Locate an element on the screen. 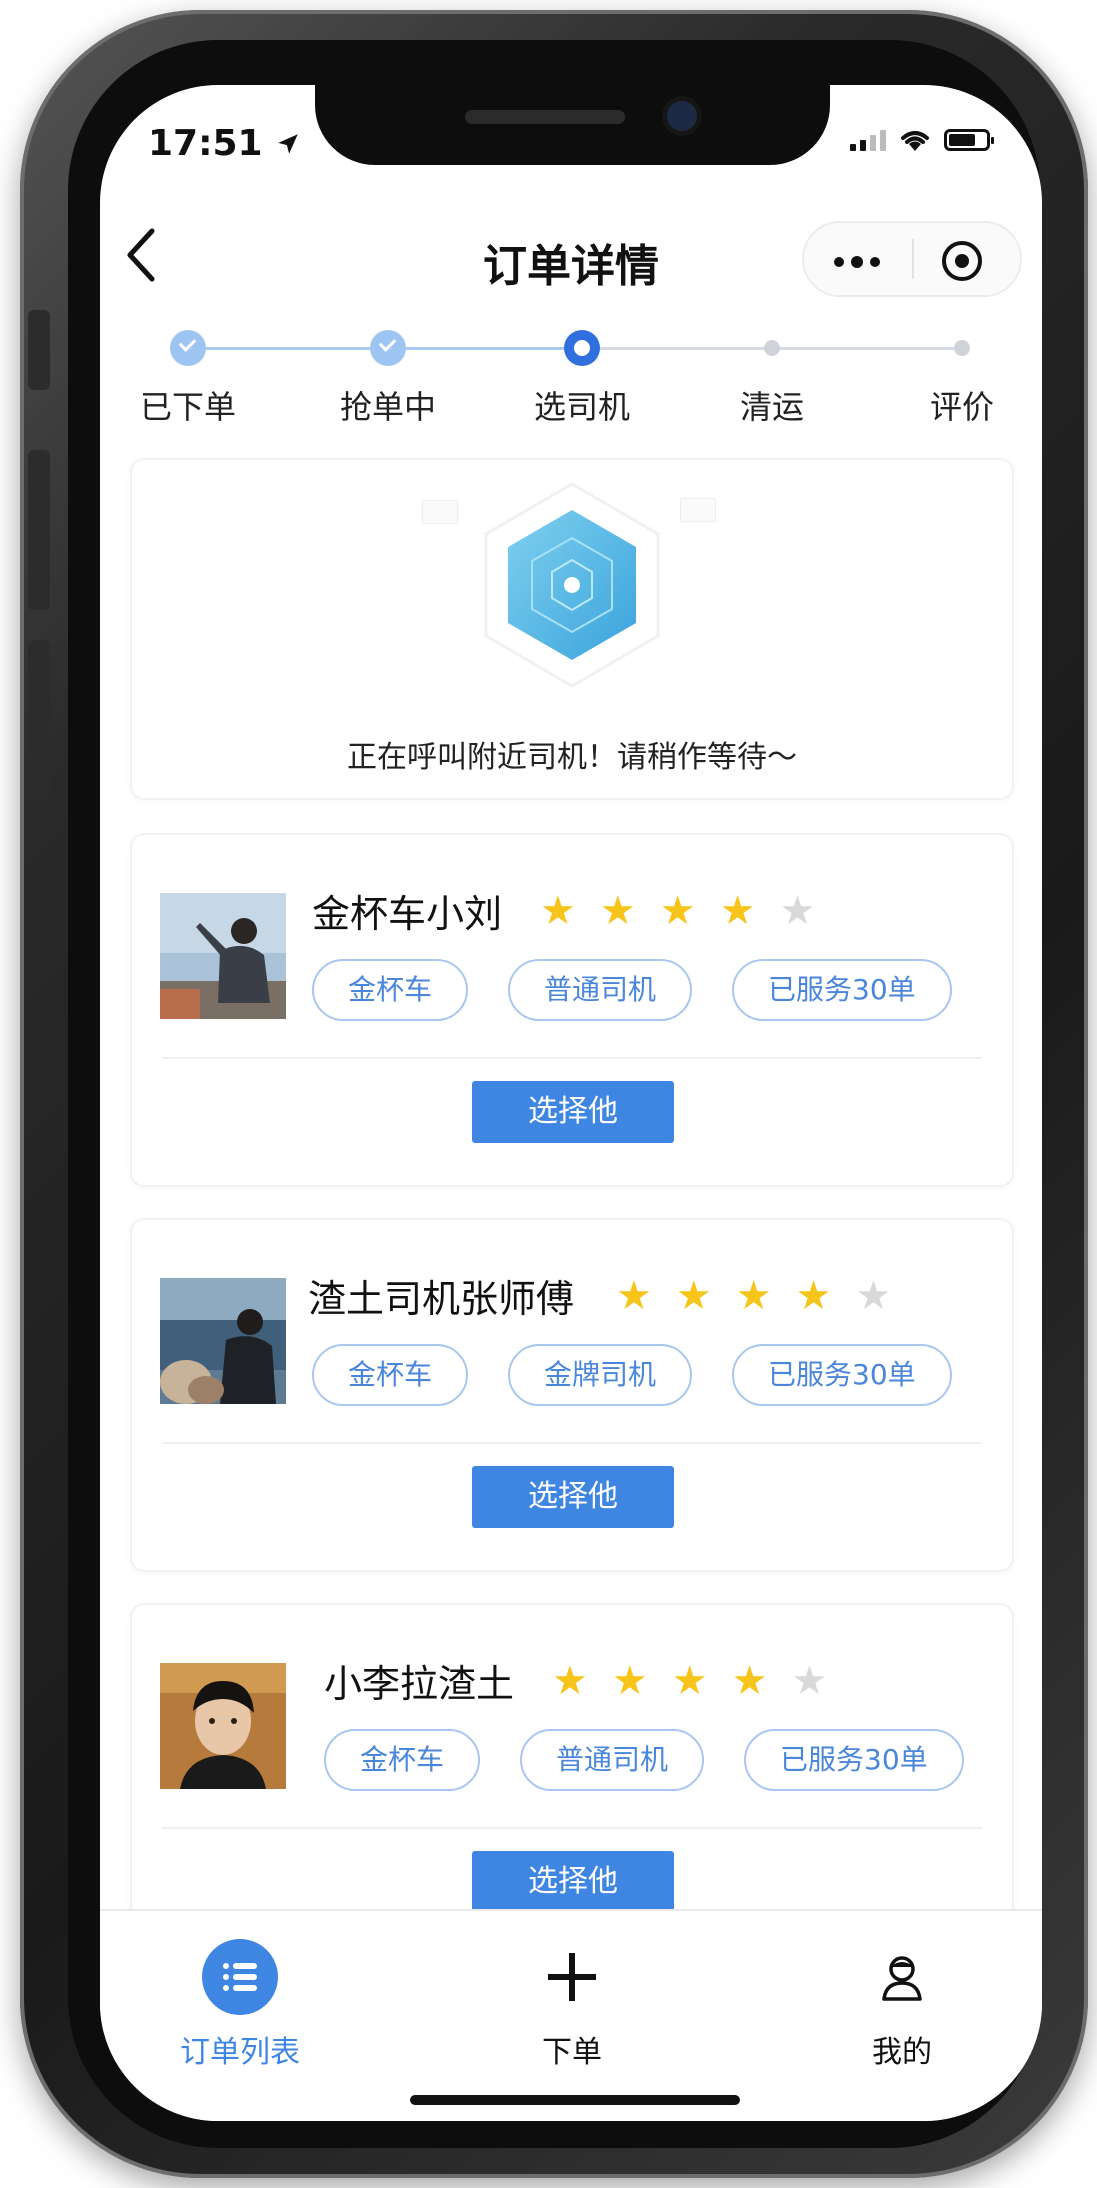 The height and width of the screenshot is (2188, 1097). home-indicator is located at coordinates (575, 2100).